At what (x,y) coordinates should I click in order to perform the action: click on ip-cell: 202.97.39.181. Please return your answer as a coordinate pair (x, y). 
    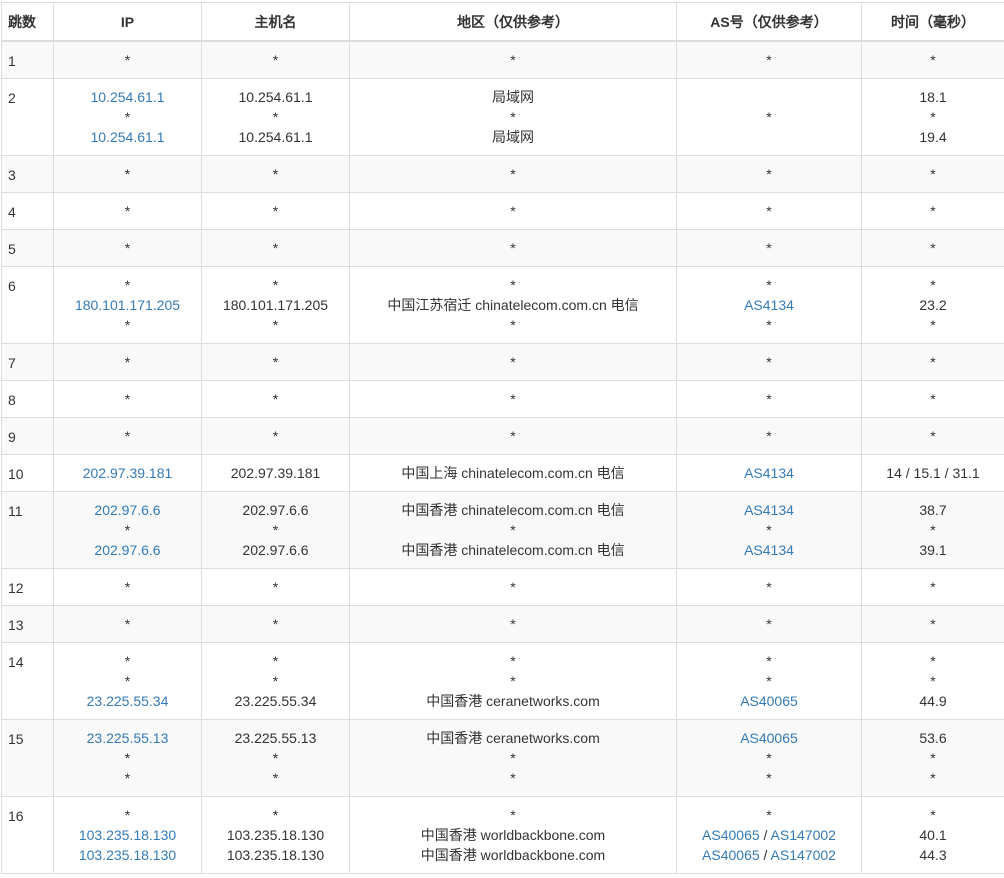
    Looking at the image, I should click on (128, 472).